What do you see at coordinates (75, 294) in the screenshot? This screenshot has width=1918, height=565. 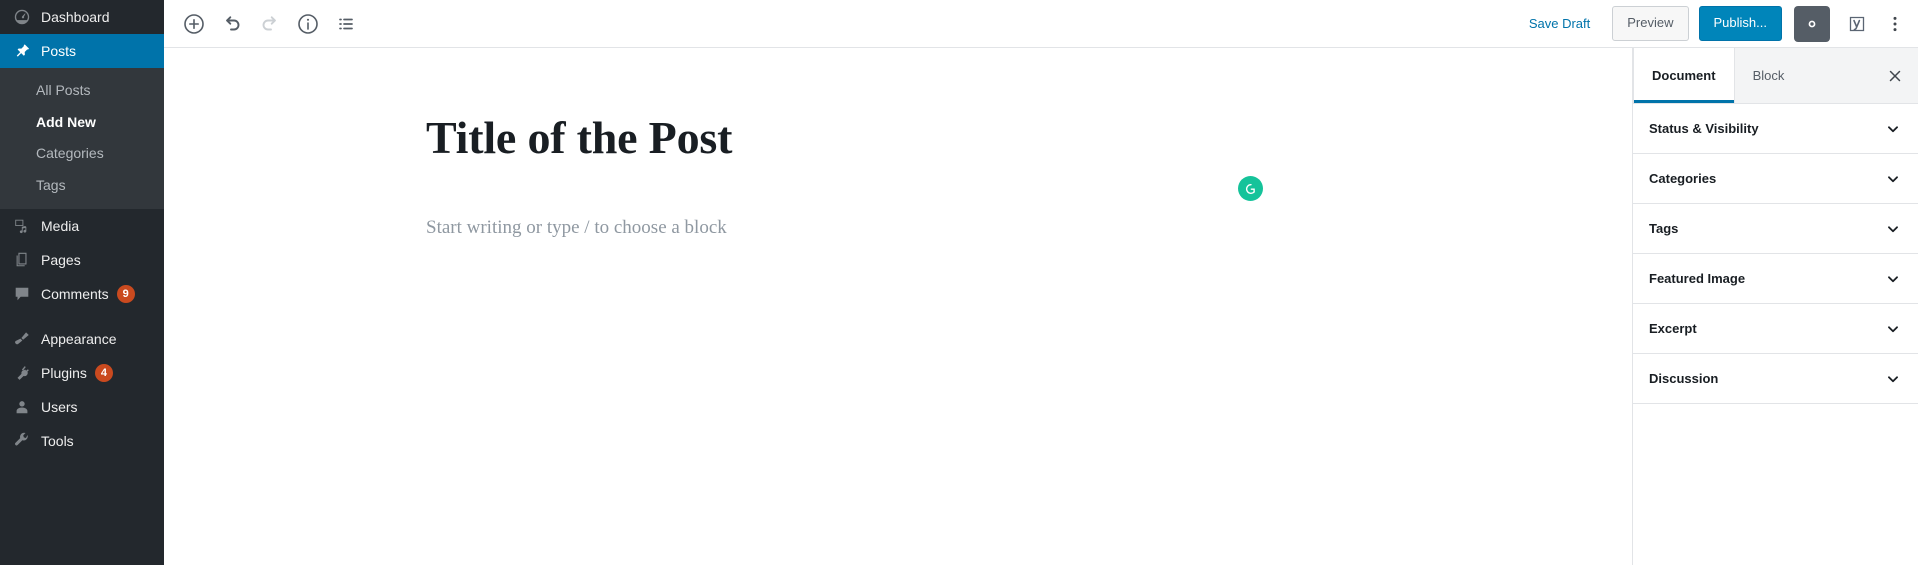 I see `sidebar-item-label: Comments` at bounding box center [75, 294].